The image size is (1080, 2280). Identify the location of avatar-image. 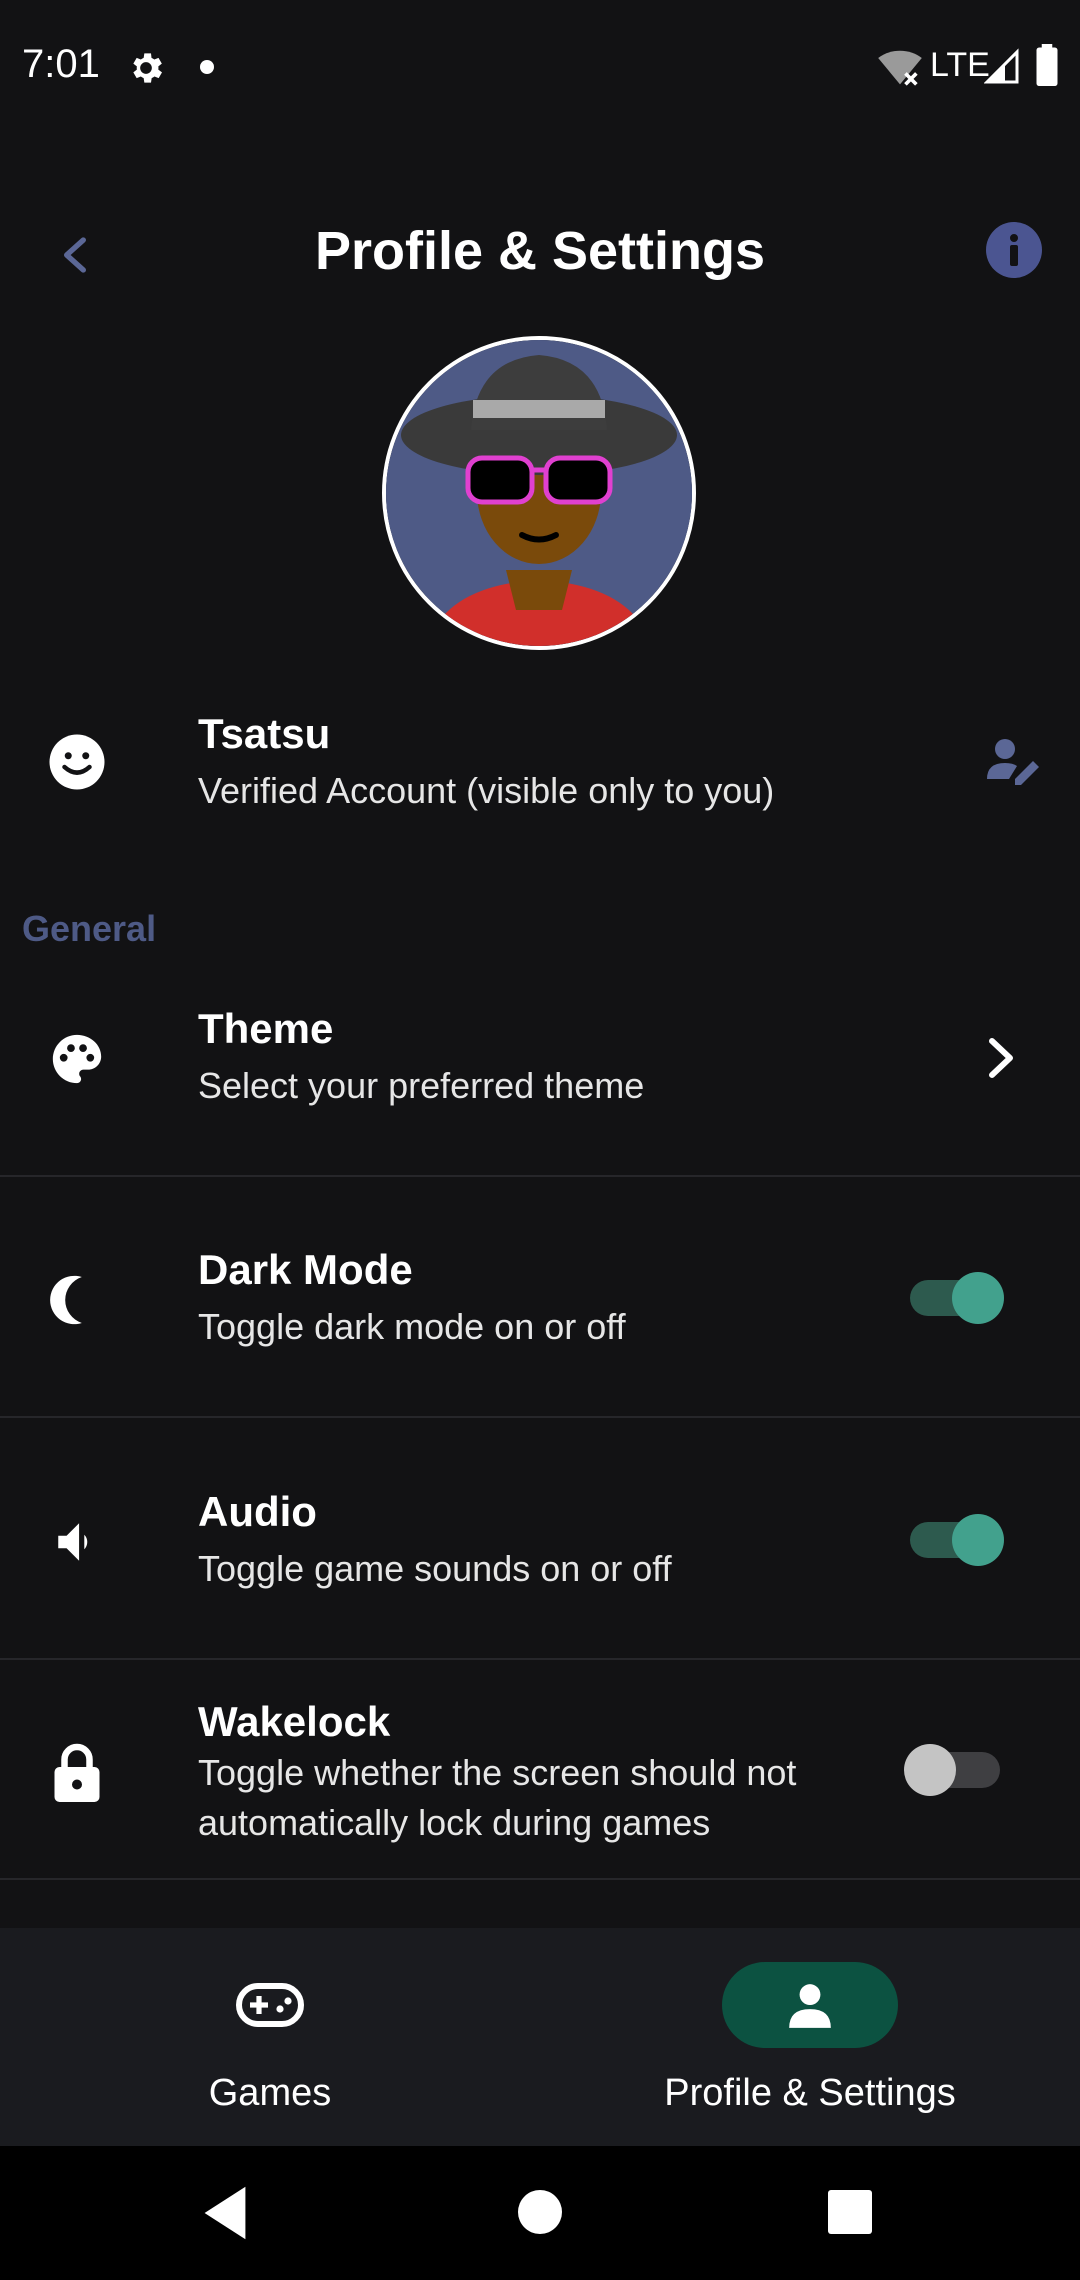
(539, 493).